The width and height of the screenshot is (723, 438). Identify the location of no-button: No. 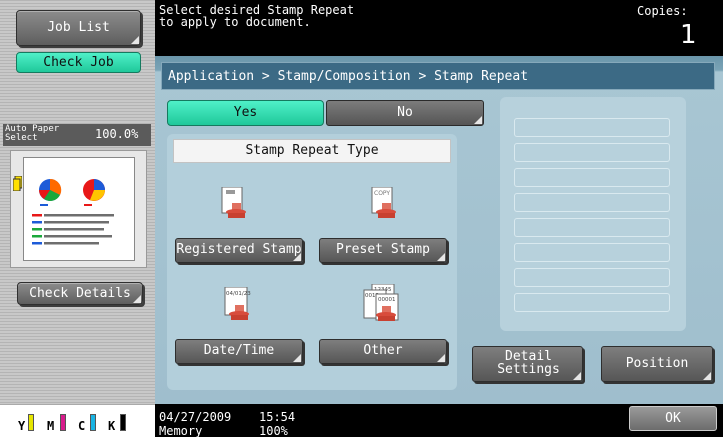
(405, 113).